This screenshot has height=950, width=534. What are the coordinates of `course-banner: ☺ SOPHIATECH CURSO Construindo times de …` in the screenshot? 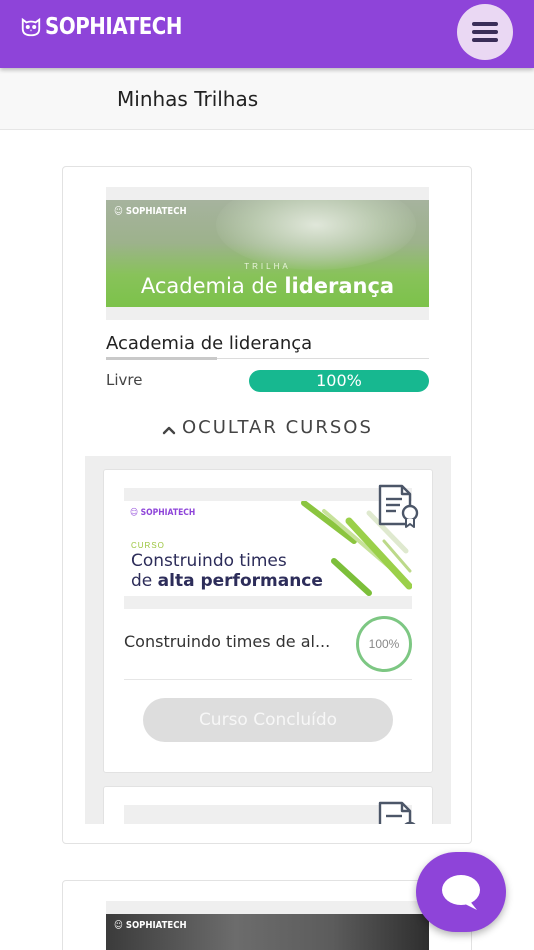 It's located at (268, 548).